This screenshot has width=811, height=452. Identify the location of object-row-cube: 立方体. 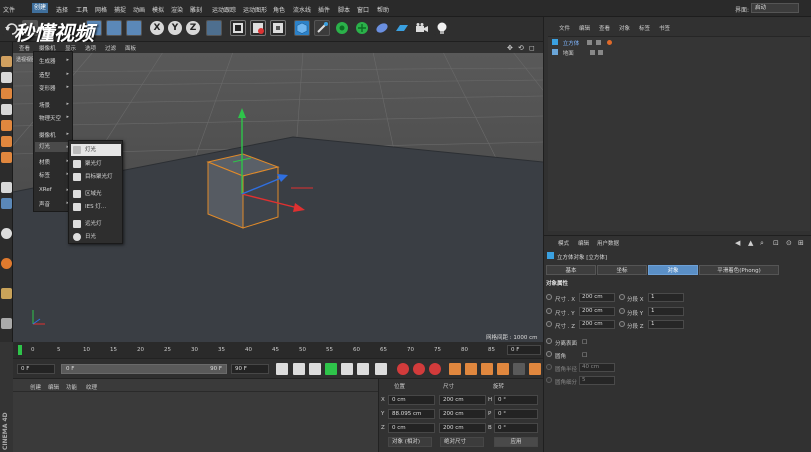
(582, 43).